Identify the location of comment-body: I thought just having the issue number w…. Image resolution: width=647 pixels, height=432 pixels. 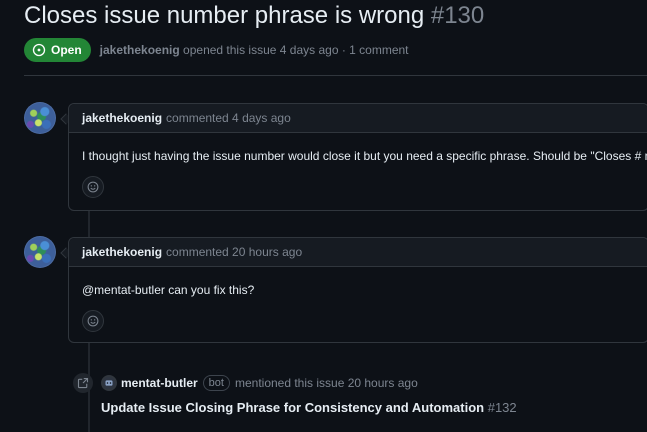
(364, 156).